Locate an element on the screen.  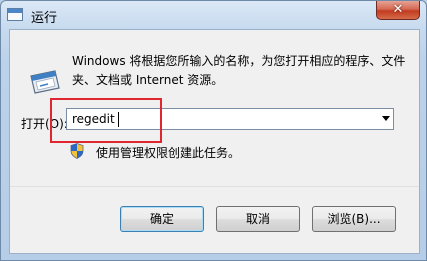
highlight-box is located at coordinates (106, 120).